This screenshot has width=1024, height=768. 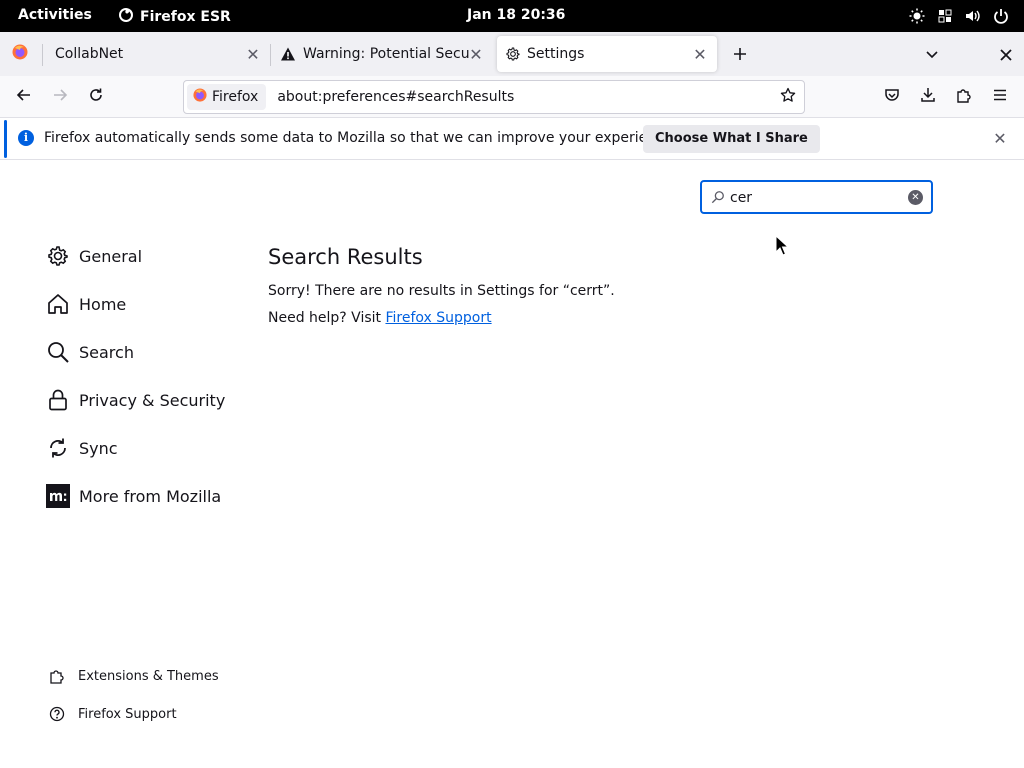 What do you see at coordinates (98, 448) in the screenshot?
I see `category-label: Sync` at bounding box center [98, 448].